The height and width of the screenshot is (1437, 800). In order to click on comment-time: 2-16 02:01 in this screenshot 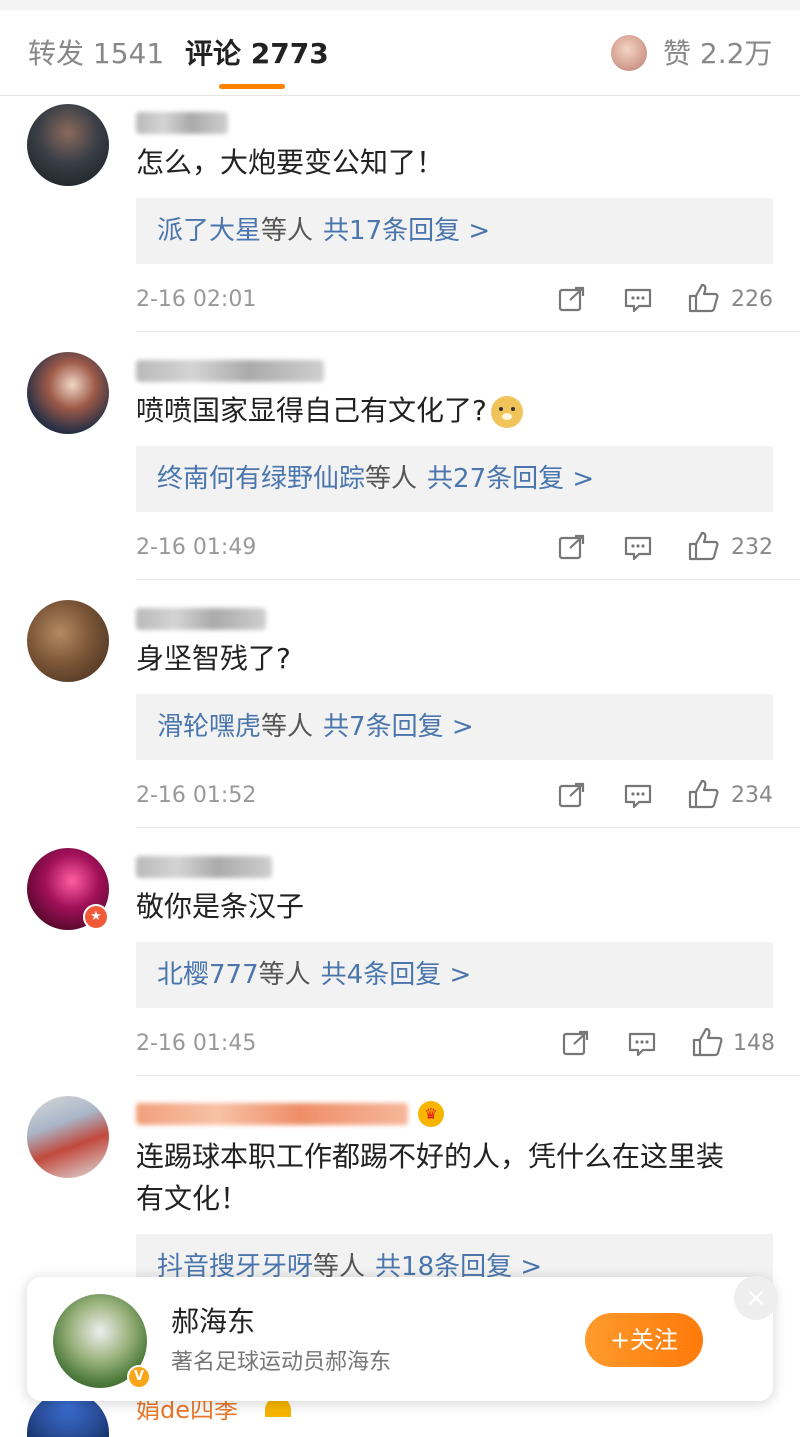, I will do `click(196, 299)`.